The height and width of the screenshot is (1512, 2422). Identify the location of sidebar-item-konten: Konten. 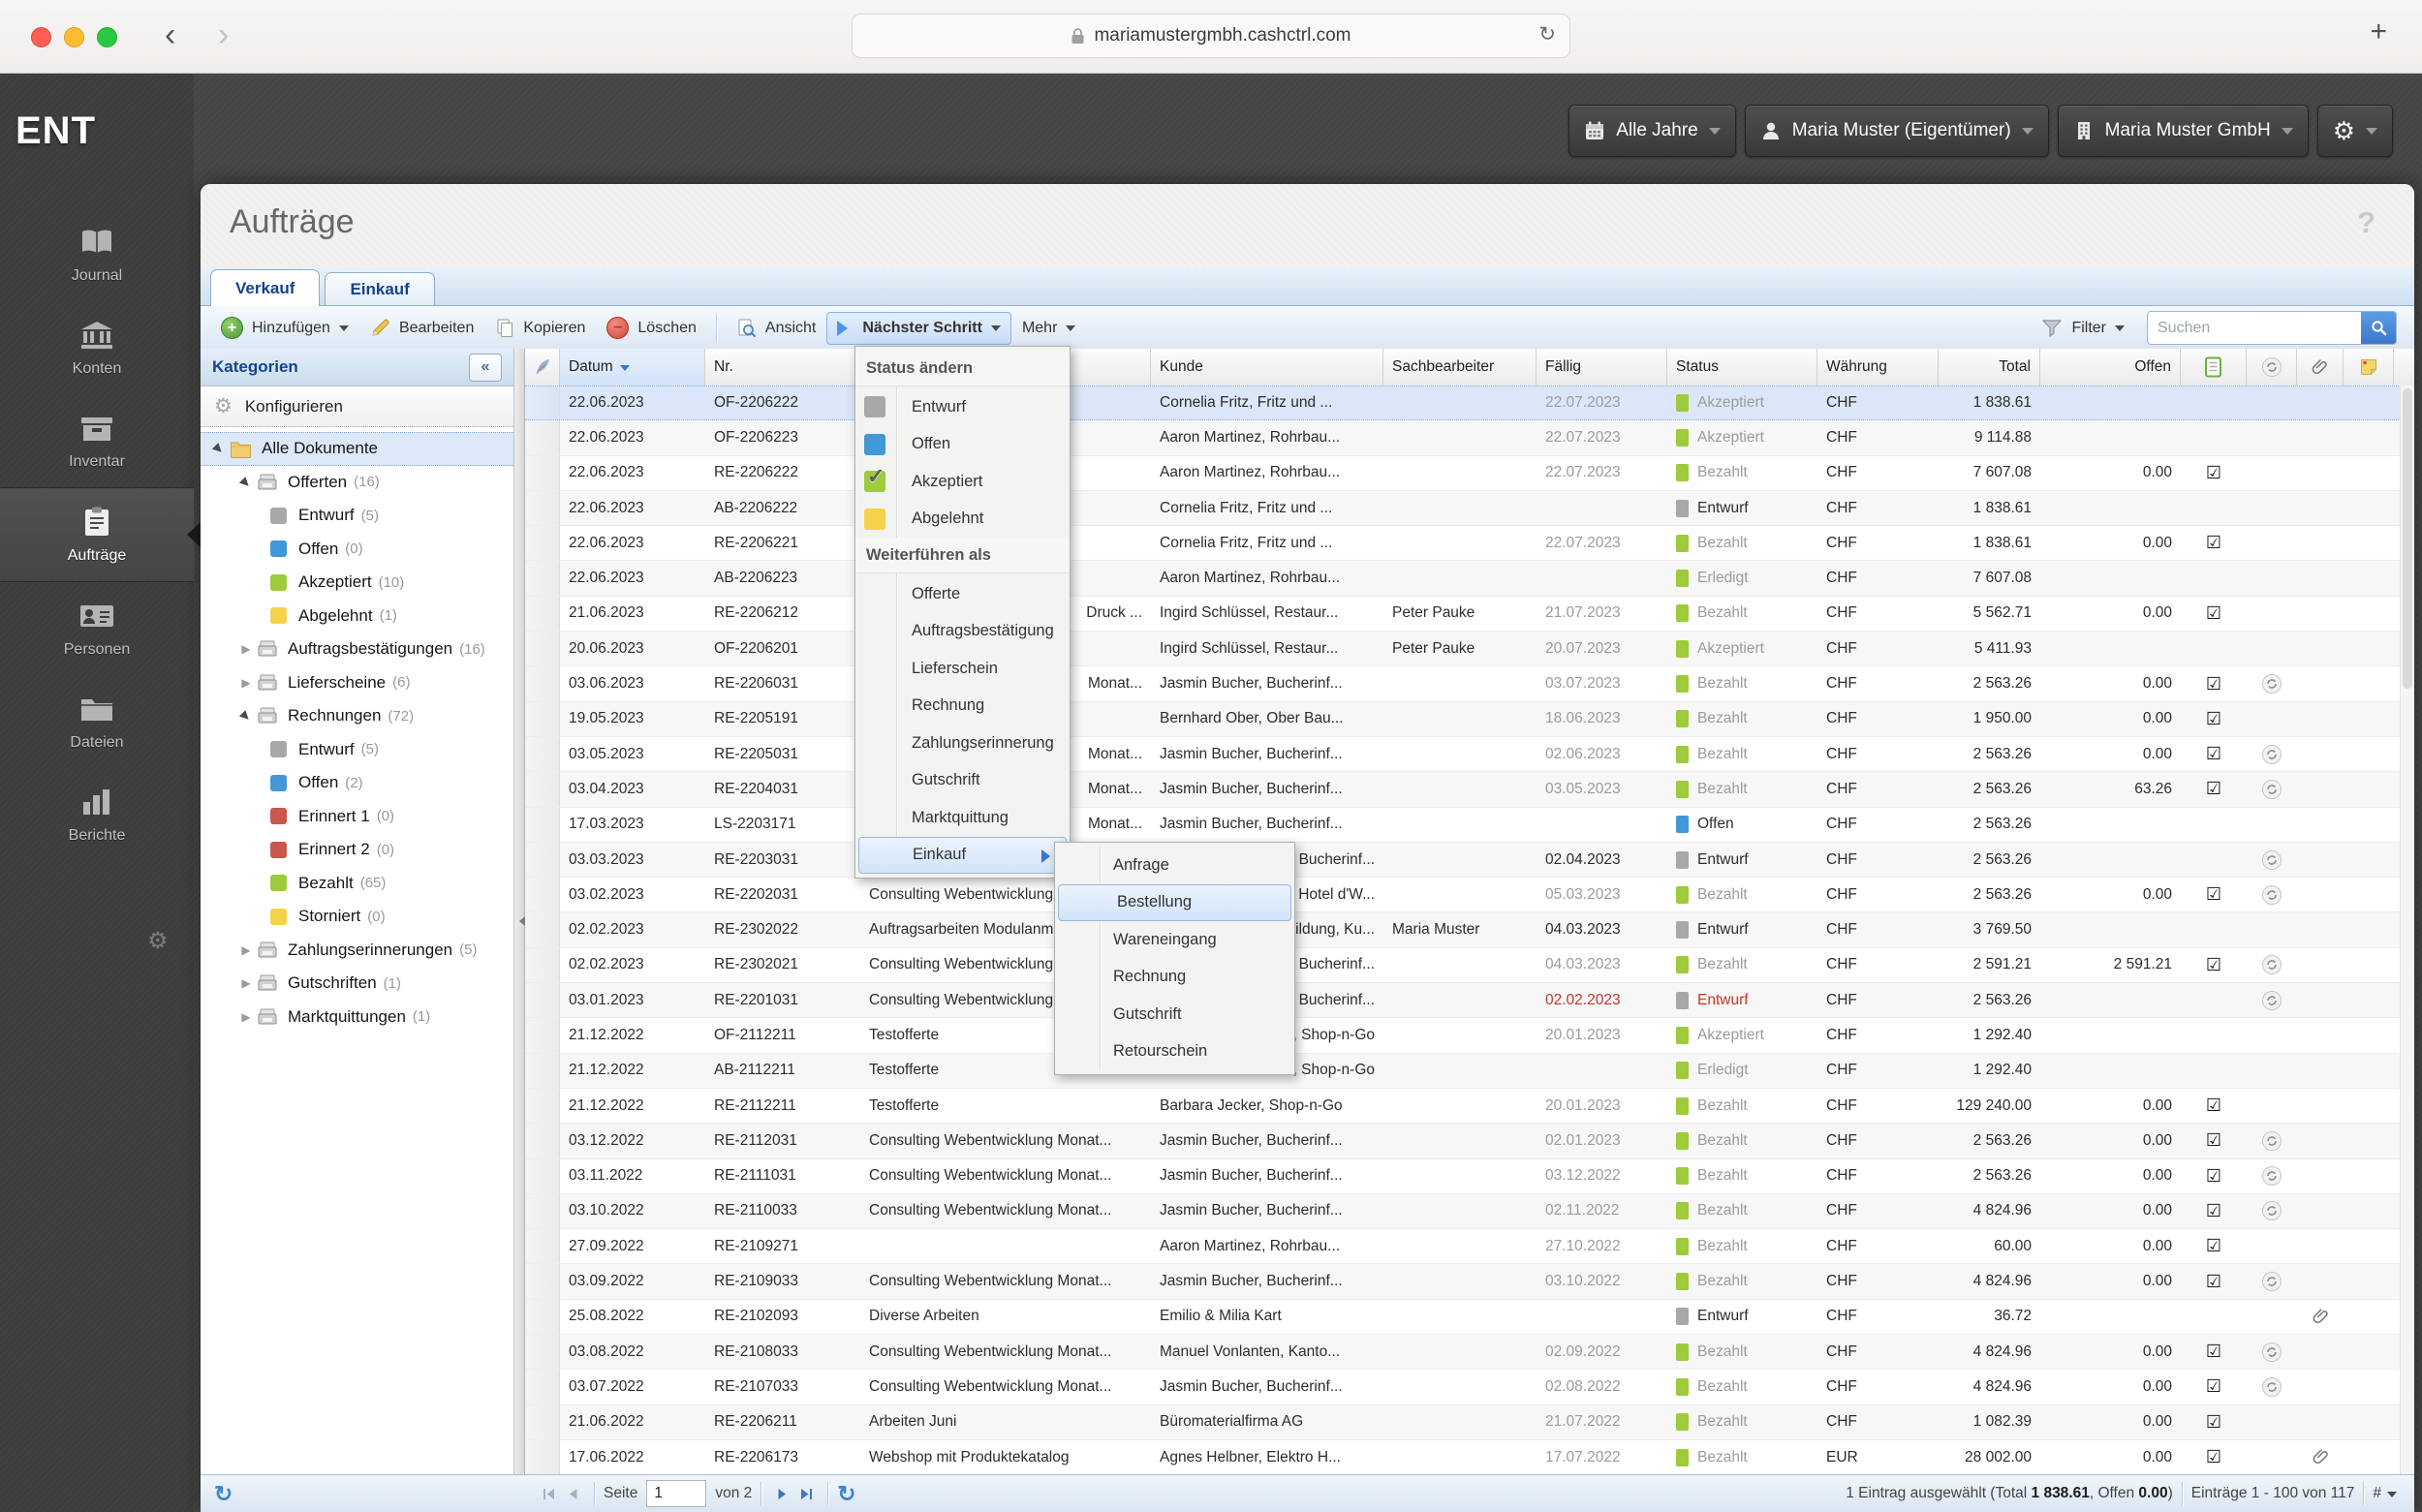
(97, 347).